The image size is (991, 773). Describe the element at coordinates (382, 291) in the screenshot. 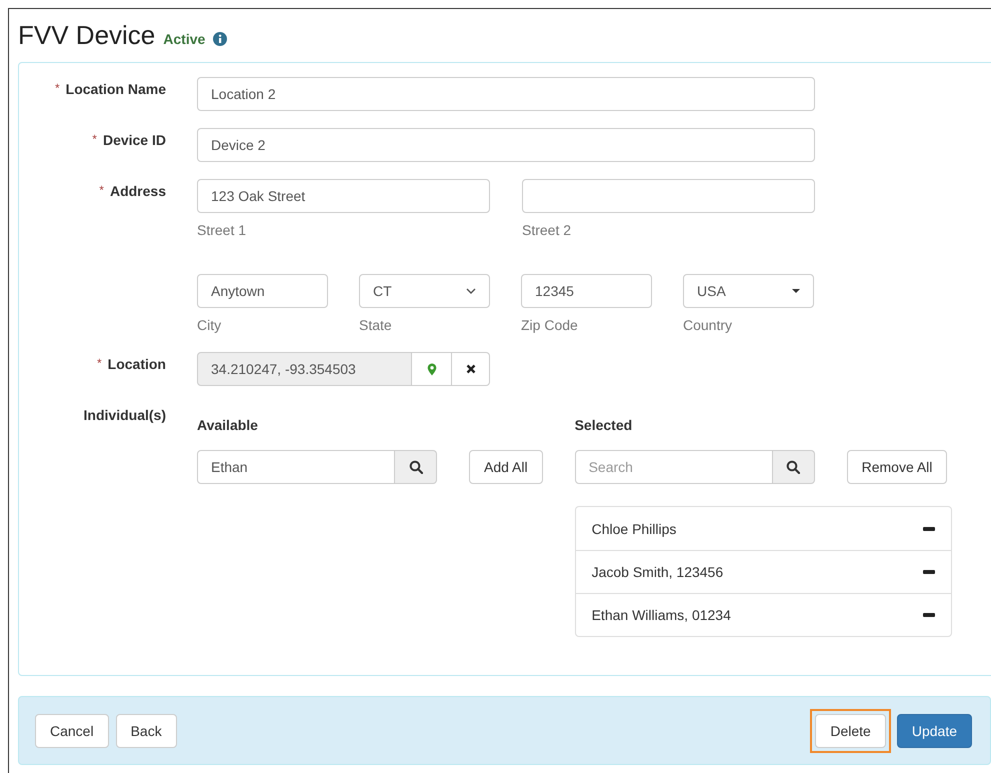

I see `select-value: CT` at that location.